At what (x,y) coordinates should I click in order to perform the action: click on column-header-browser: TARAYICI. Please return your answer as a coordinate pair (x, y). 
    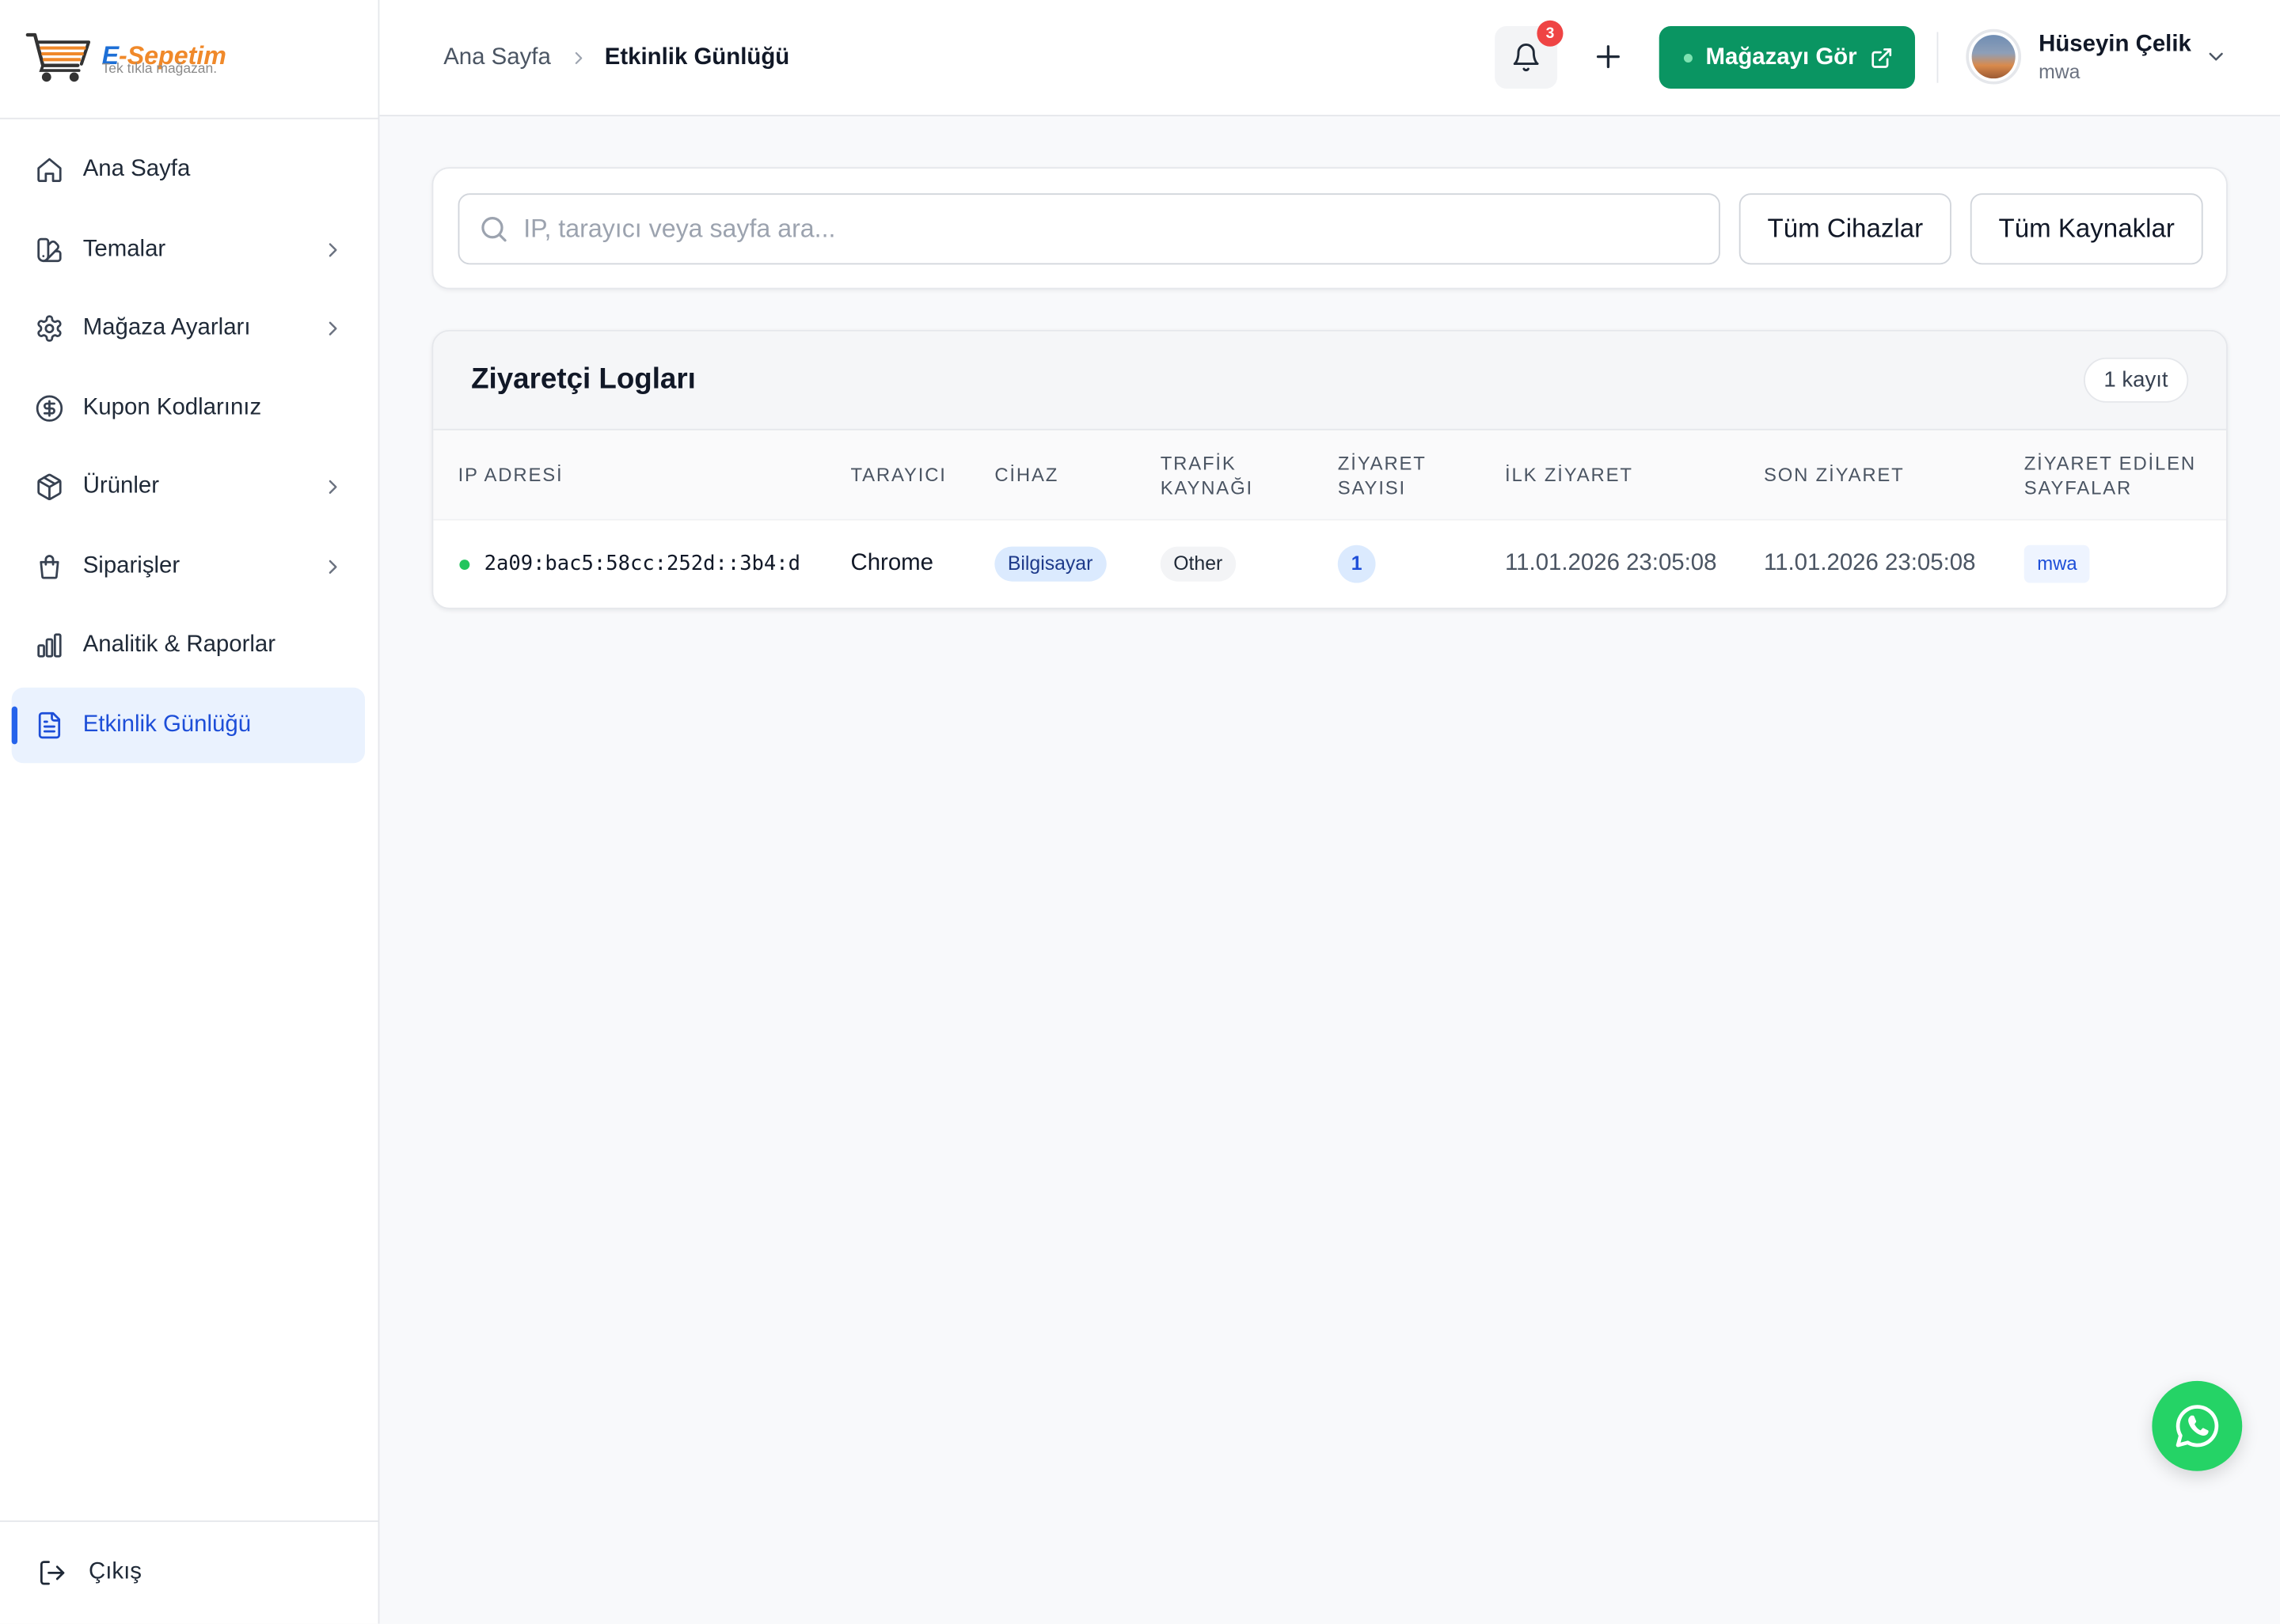
    Looking at the image, I should click on (898, 474).